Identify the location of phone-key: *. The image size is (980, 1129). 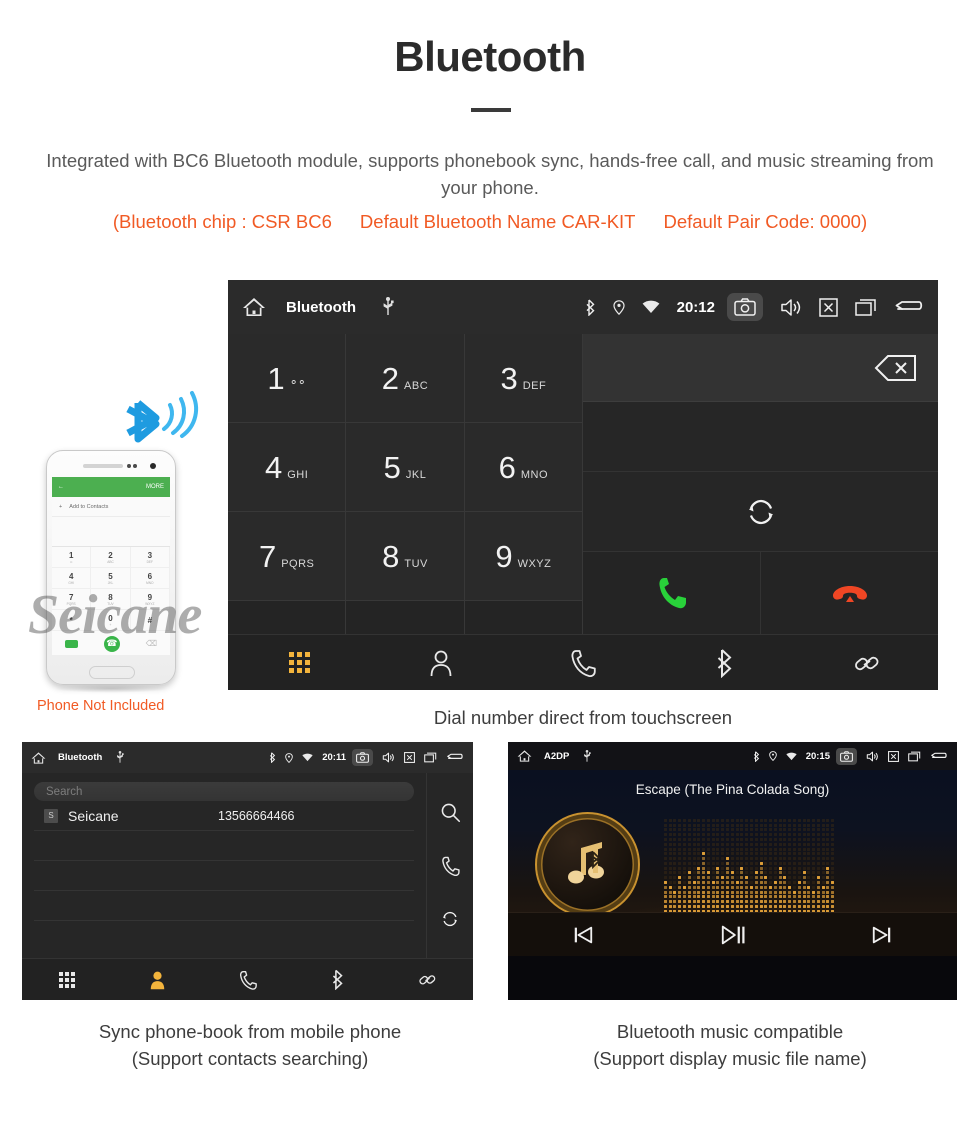
(72, 620).